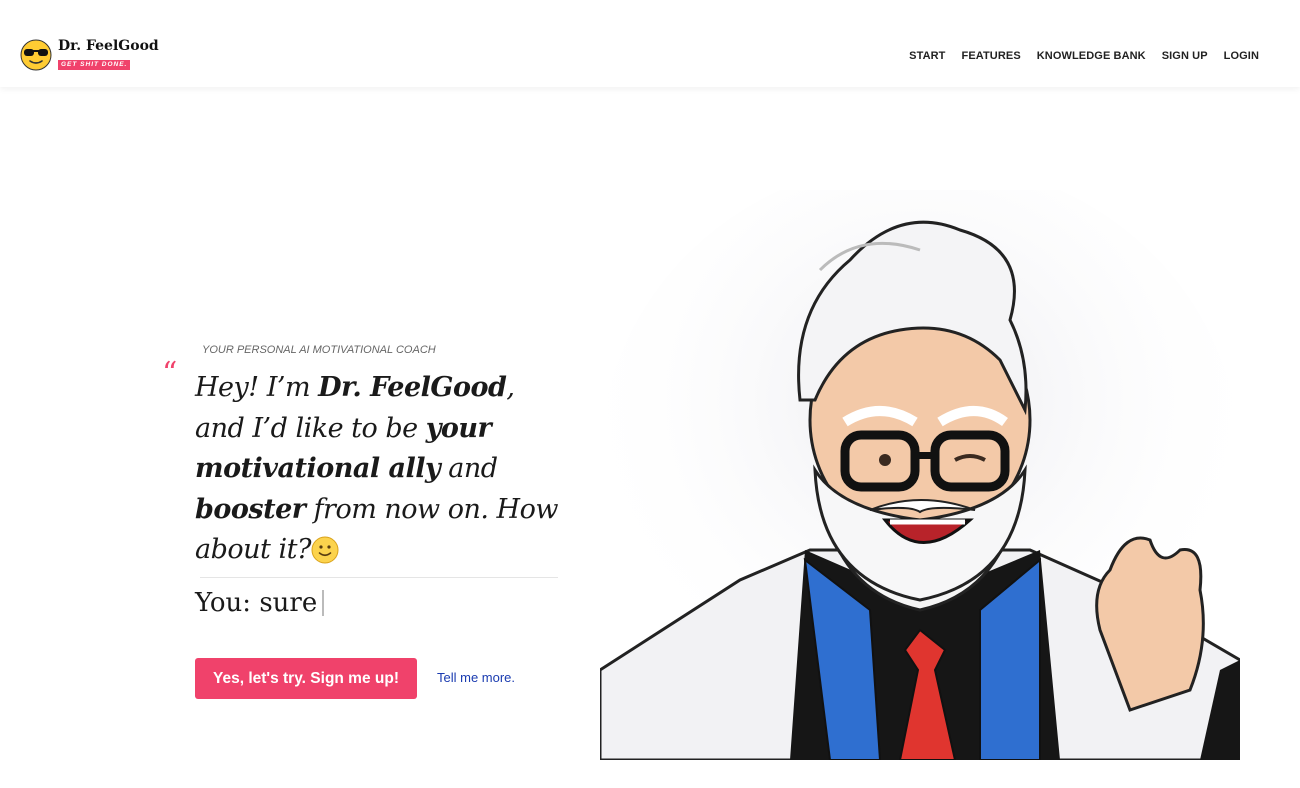  What do you see at coordinates (108, 46) in the screenshot?
I see `brand-name: Dr. FeelGood` at bounding box center [108, 46].